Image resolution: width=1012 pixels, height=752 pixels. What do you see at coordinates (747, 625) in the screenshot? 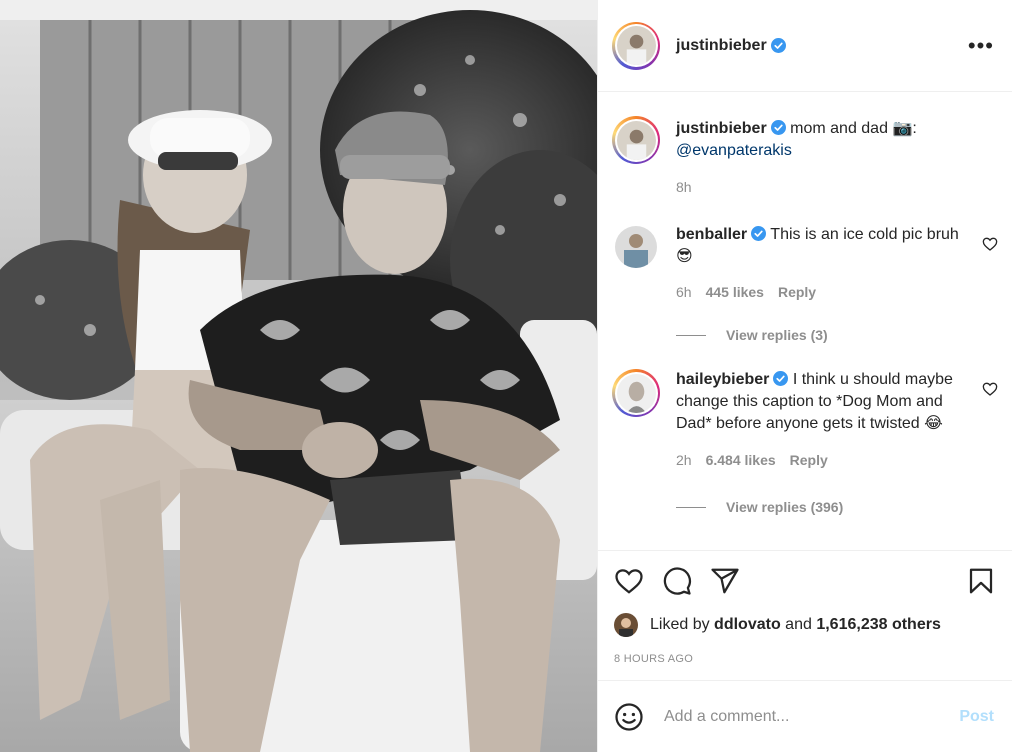
I see `first-liker: ddlovato` at bounding box center [747, 625].